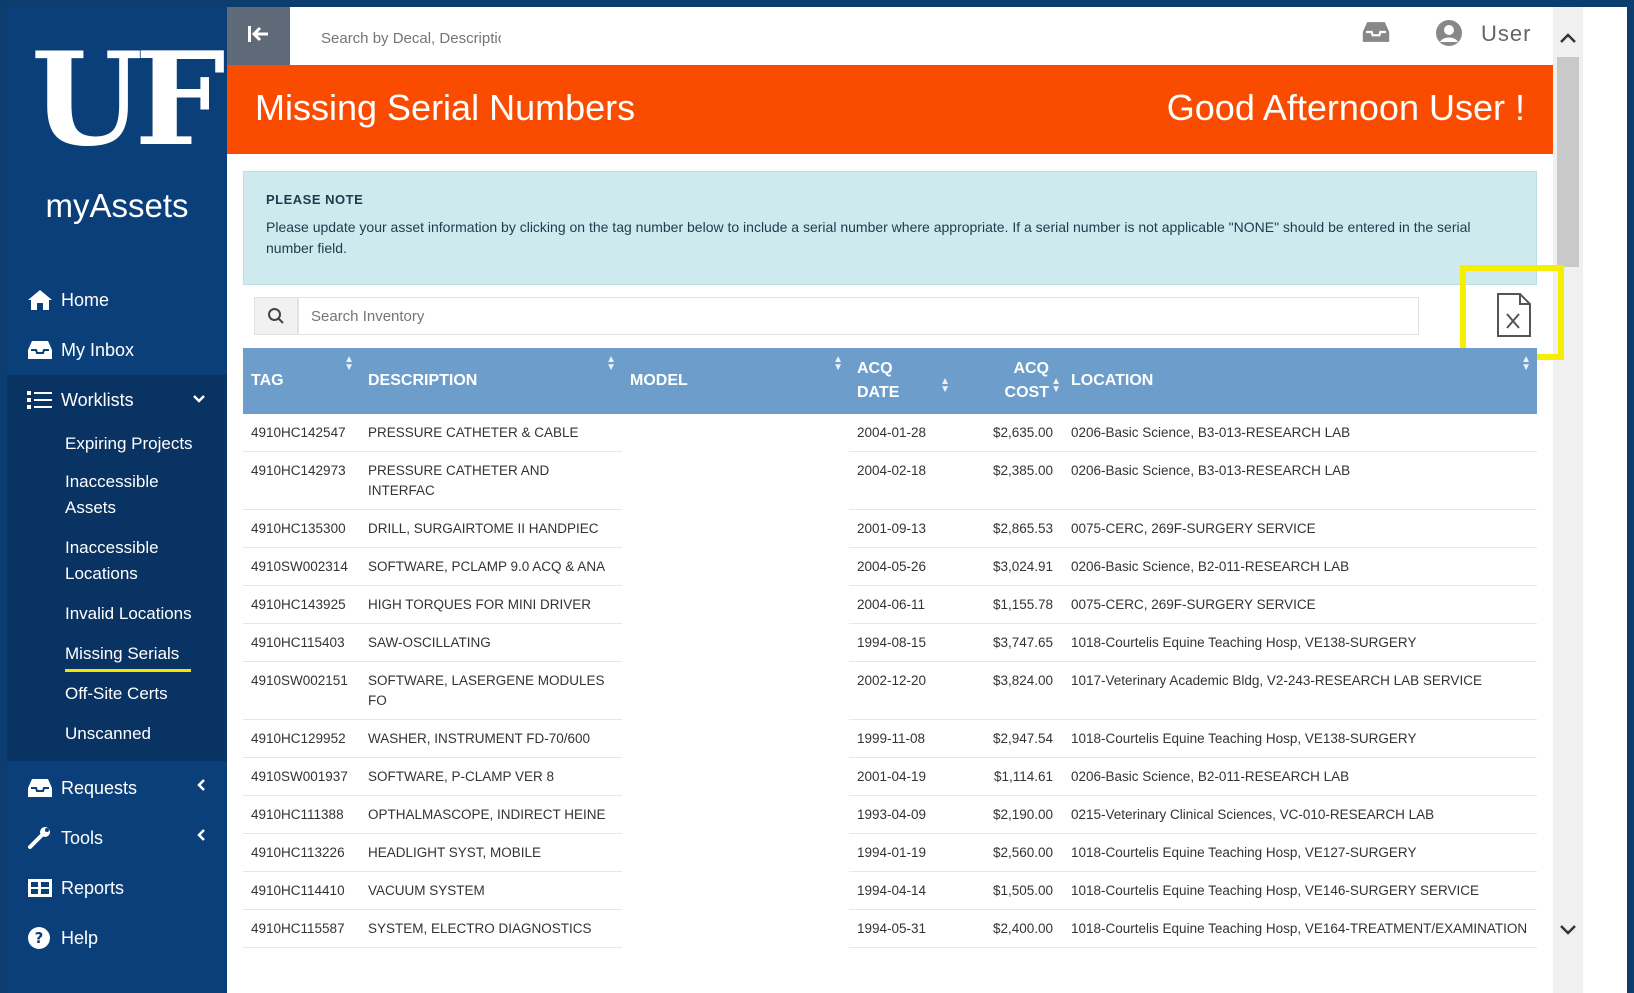 The width and height of the screenshot is (1634, 993). I want to click on description-cell: SOFTWARE, PCLAMP 9.0 ACQ & ANA, so click(491, 566).